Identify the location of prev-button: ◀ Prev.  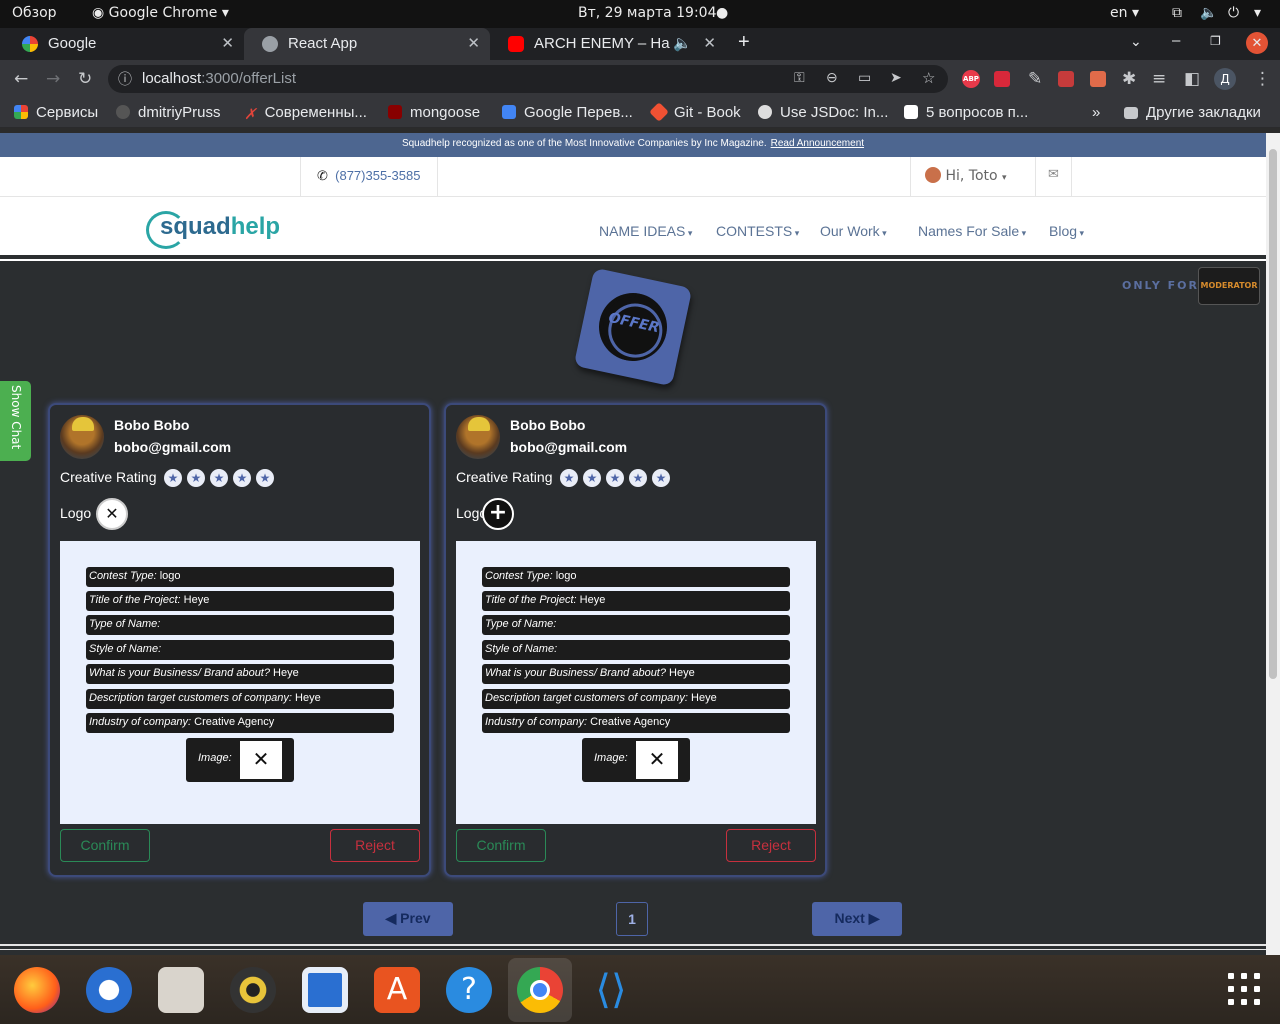
(408, 919).